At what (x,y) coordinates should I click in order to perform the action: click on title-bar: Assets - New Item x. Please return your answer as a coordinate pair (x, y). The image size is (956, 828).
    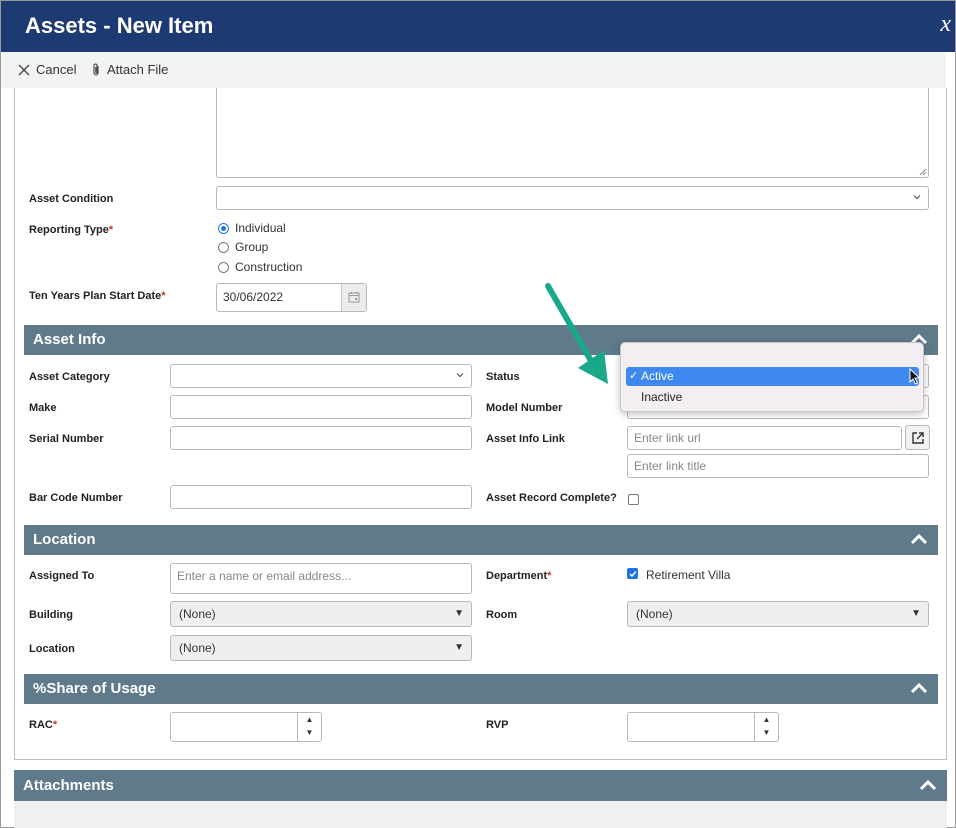
    Looking at the image, I should click on (478, 26).